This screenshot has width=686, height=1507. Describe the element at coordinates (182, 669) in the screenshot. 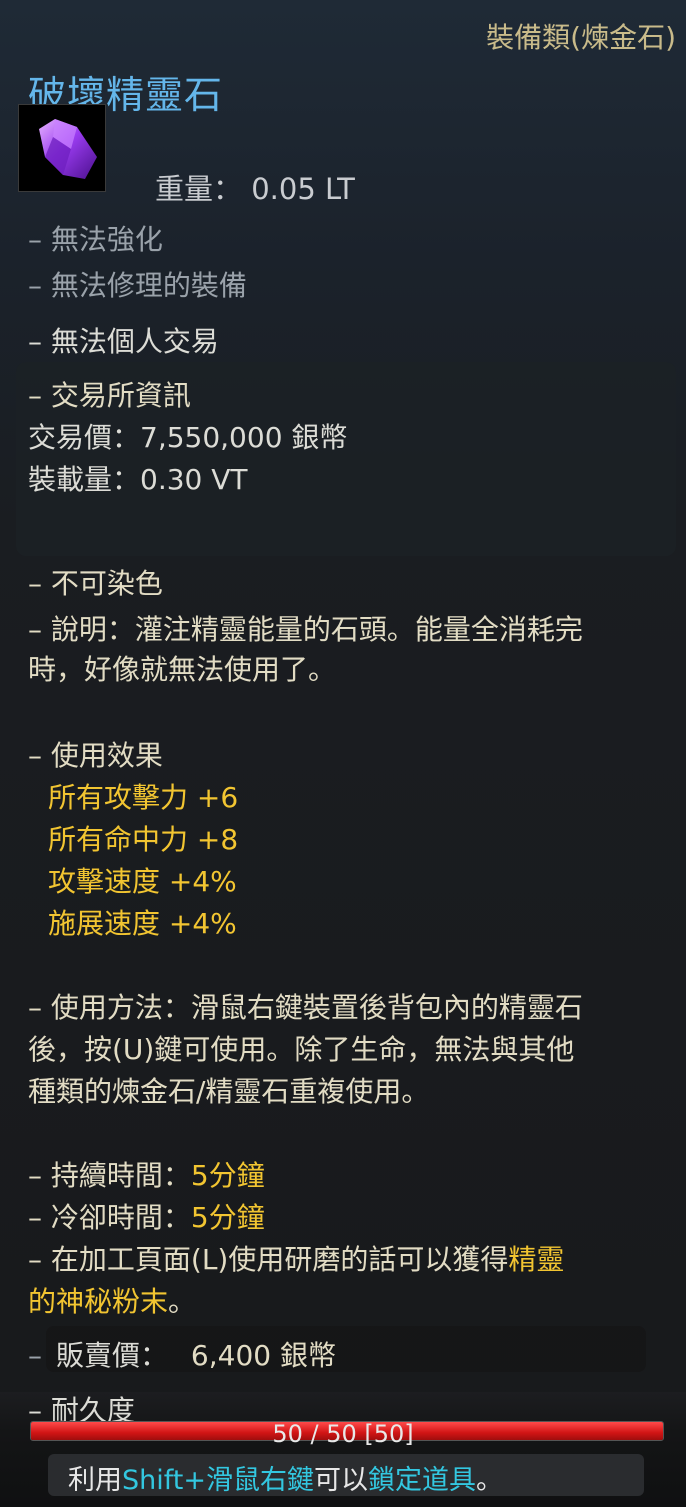

I see `description-line-2: 時，好像就無法使用了。` at that location.